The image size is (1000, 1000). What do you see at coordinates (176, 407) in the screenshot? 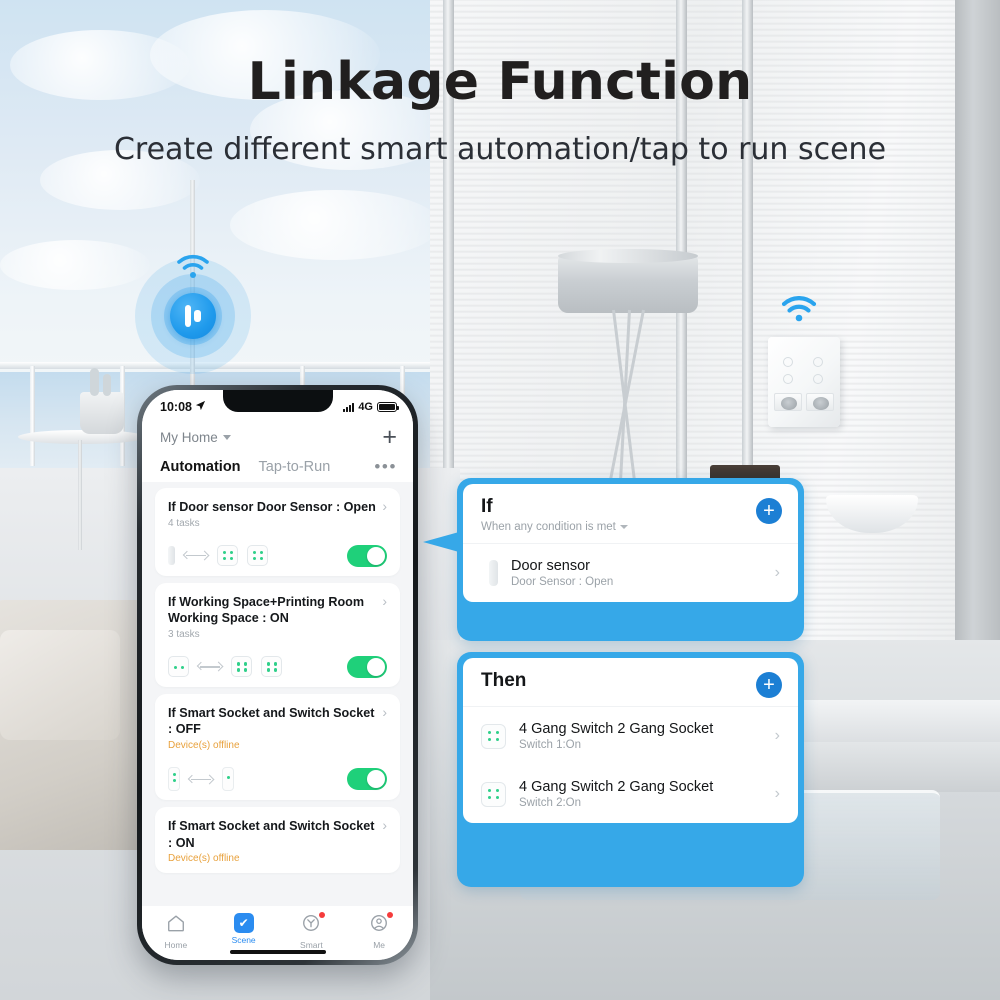
I see `status-bar-time: 10:08` at bounding box center [176, 407].